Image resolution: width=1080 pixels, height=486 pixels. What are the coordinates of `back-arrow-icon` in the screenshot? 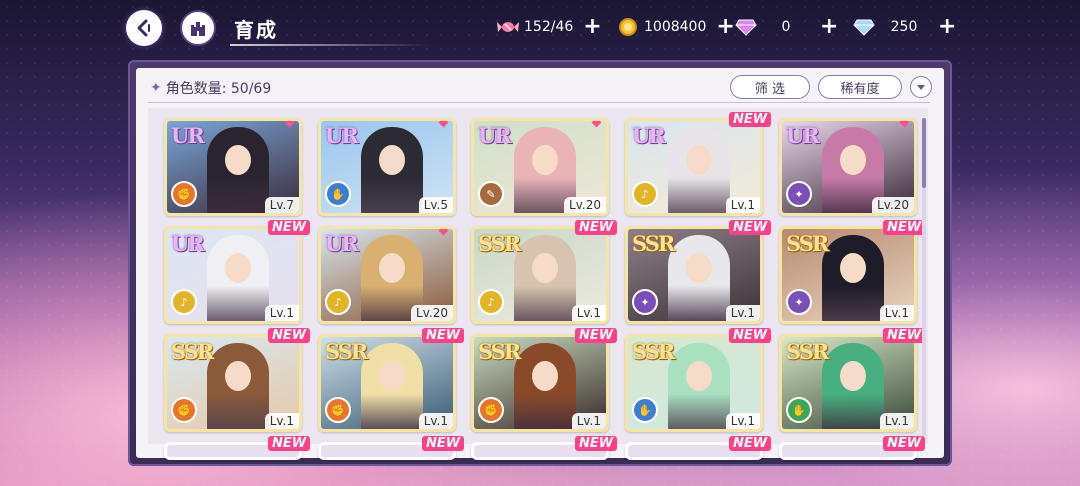 It's located at (143, 28).